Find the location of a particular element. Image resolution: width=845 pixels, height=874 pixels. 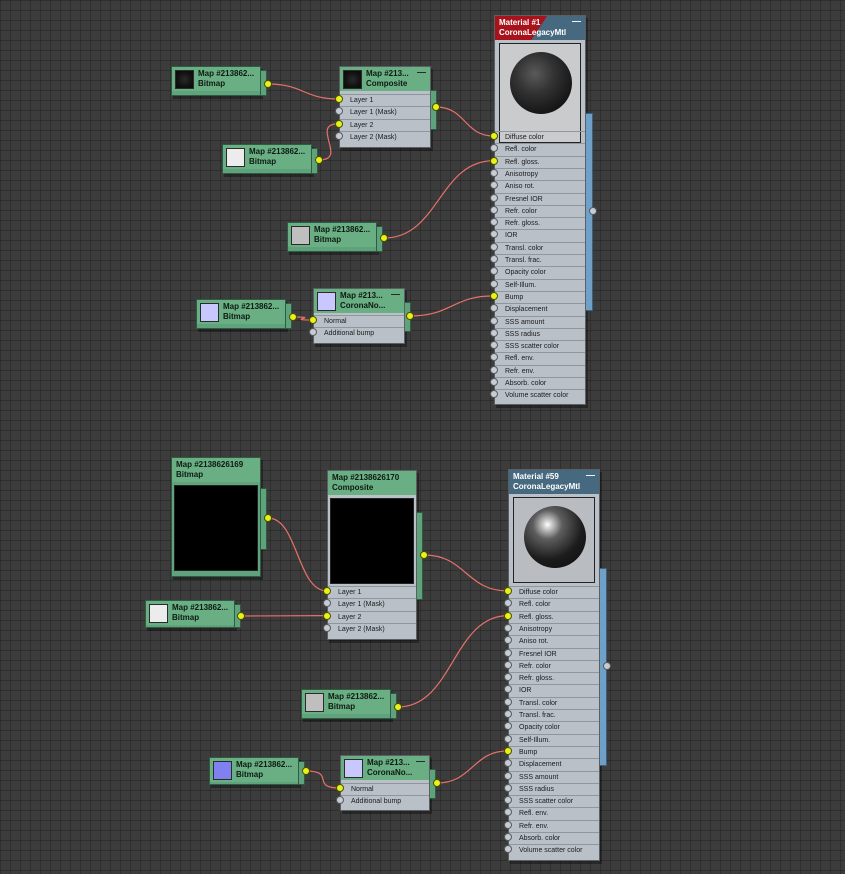

input-slot: SSS scatter color is located at coordinates (554, 801).